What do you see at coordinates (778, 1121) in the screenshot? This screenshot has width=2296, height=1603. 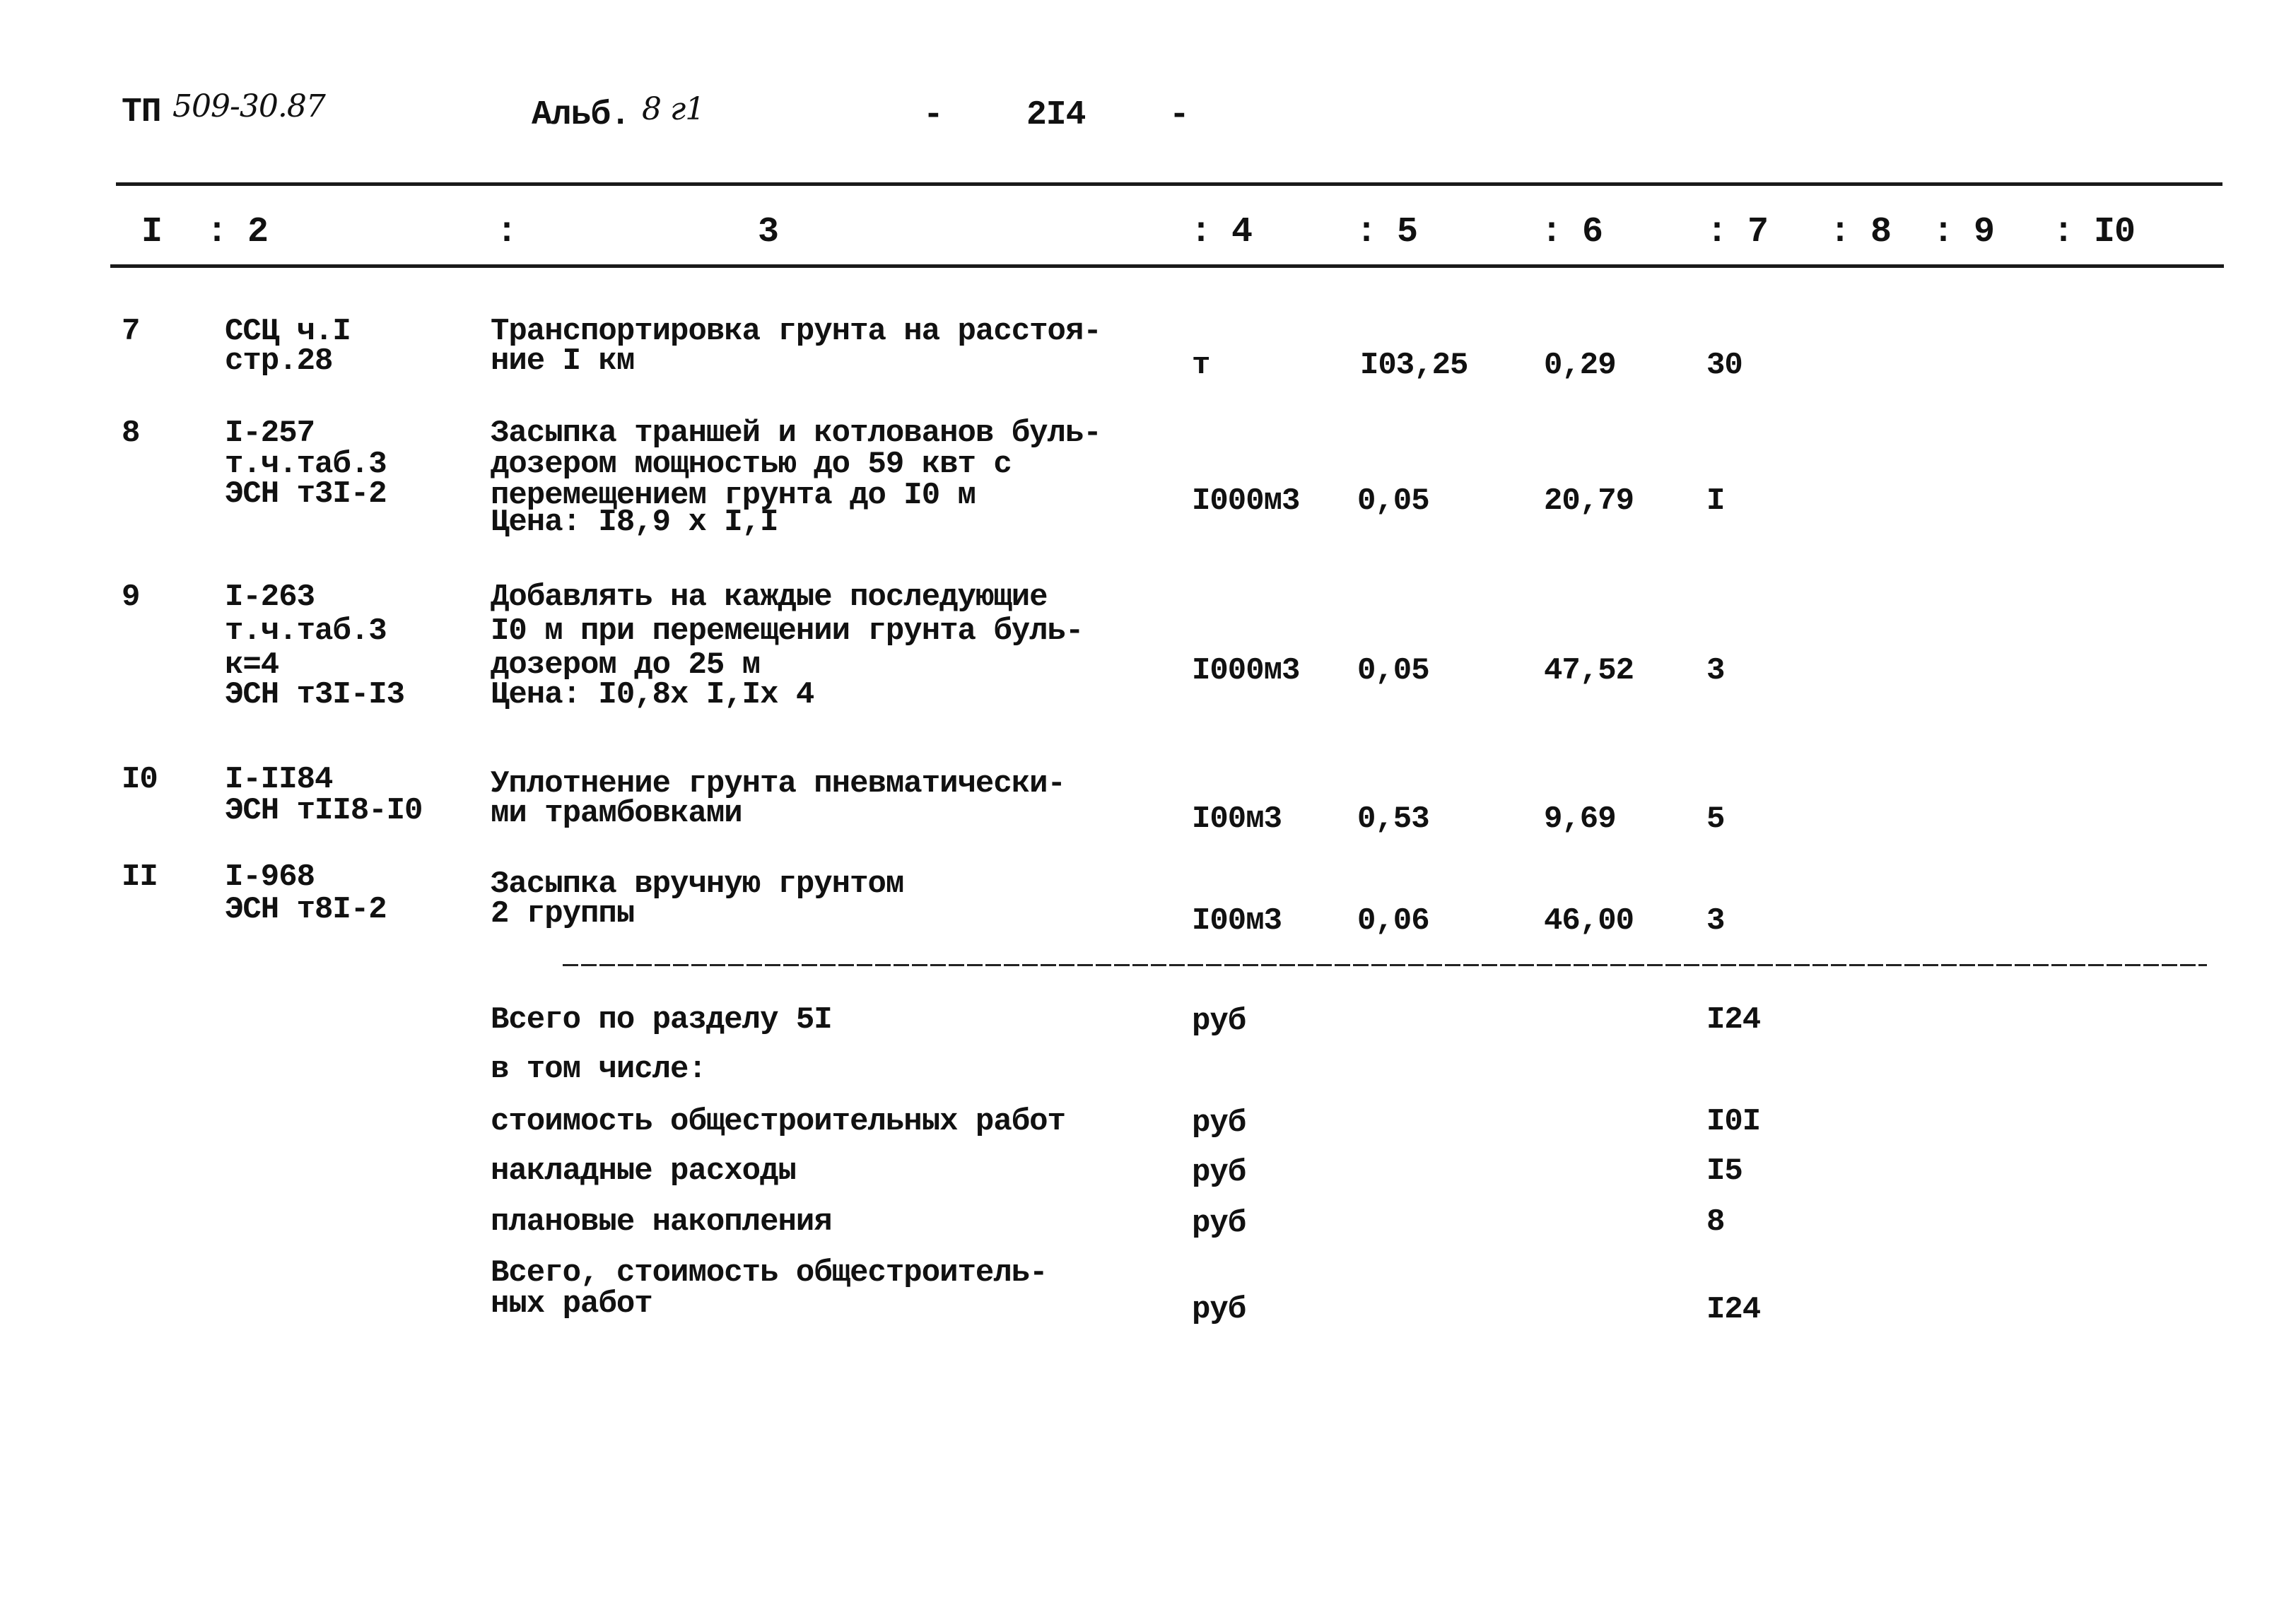 I see `summary-label: стоимость общестроительных работ` at bounding box center [778, 1121].